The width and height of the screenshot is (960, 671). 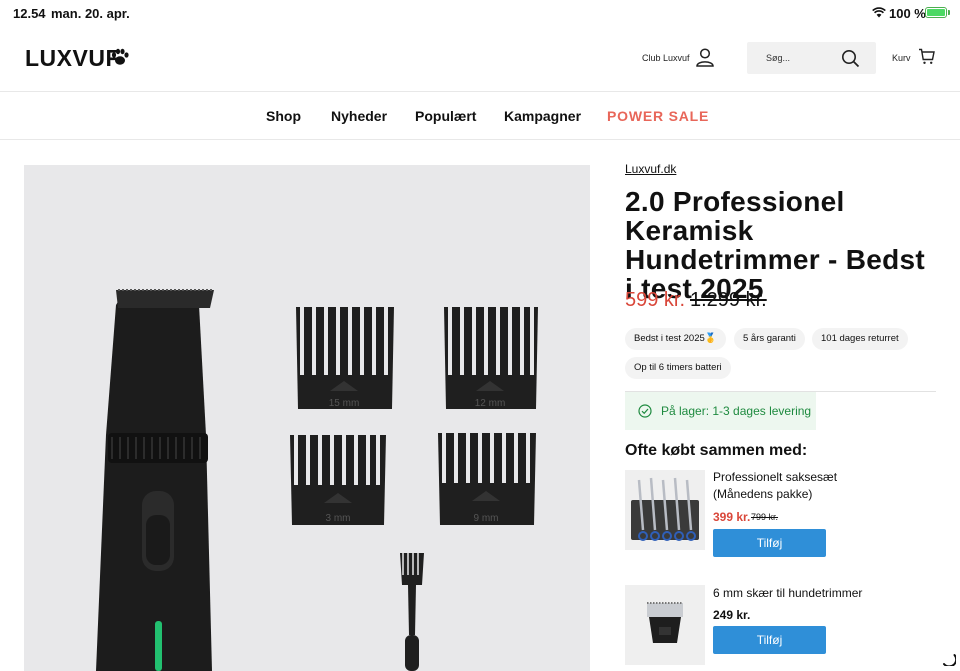 I want to click on badge-return: 101 dages returret, so click(x=860, y=339).